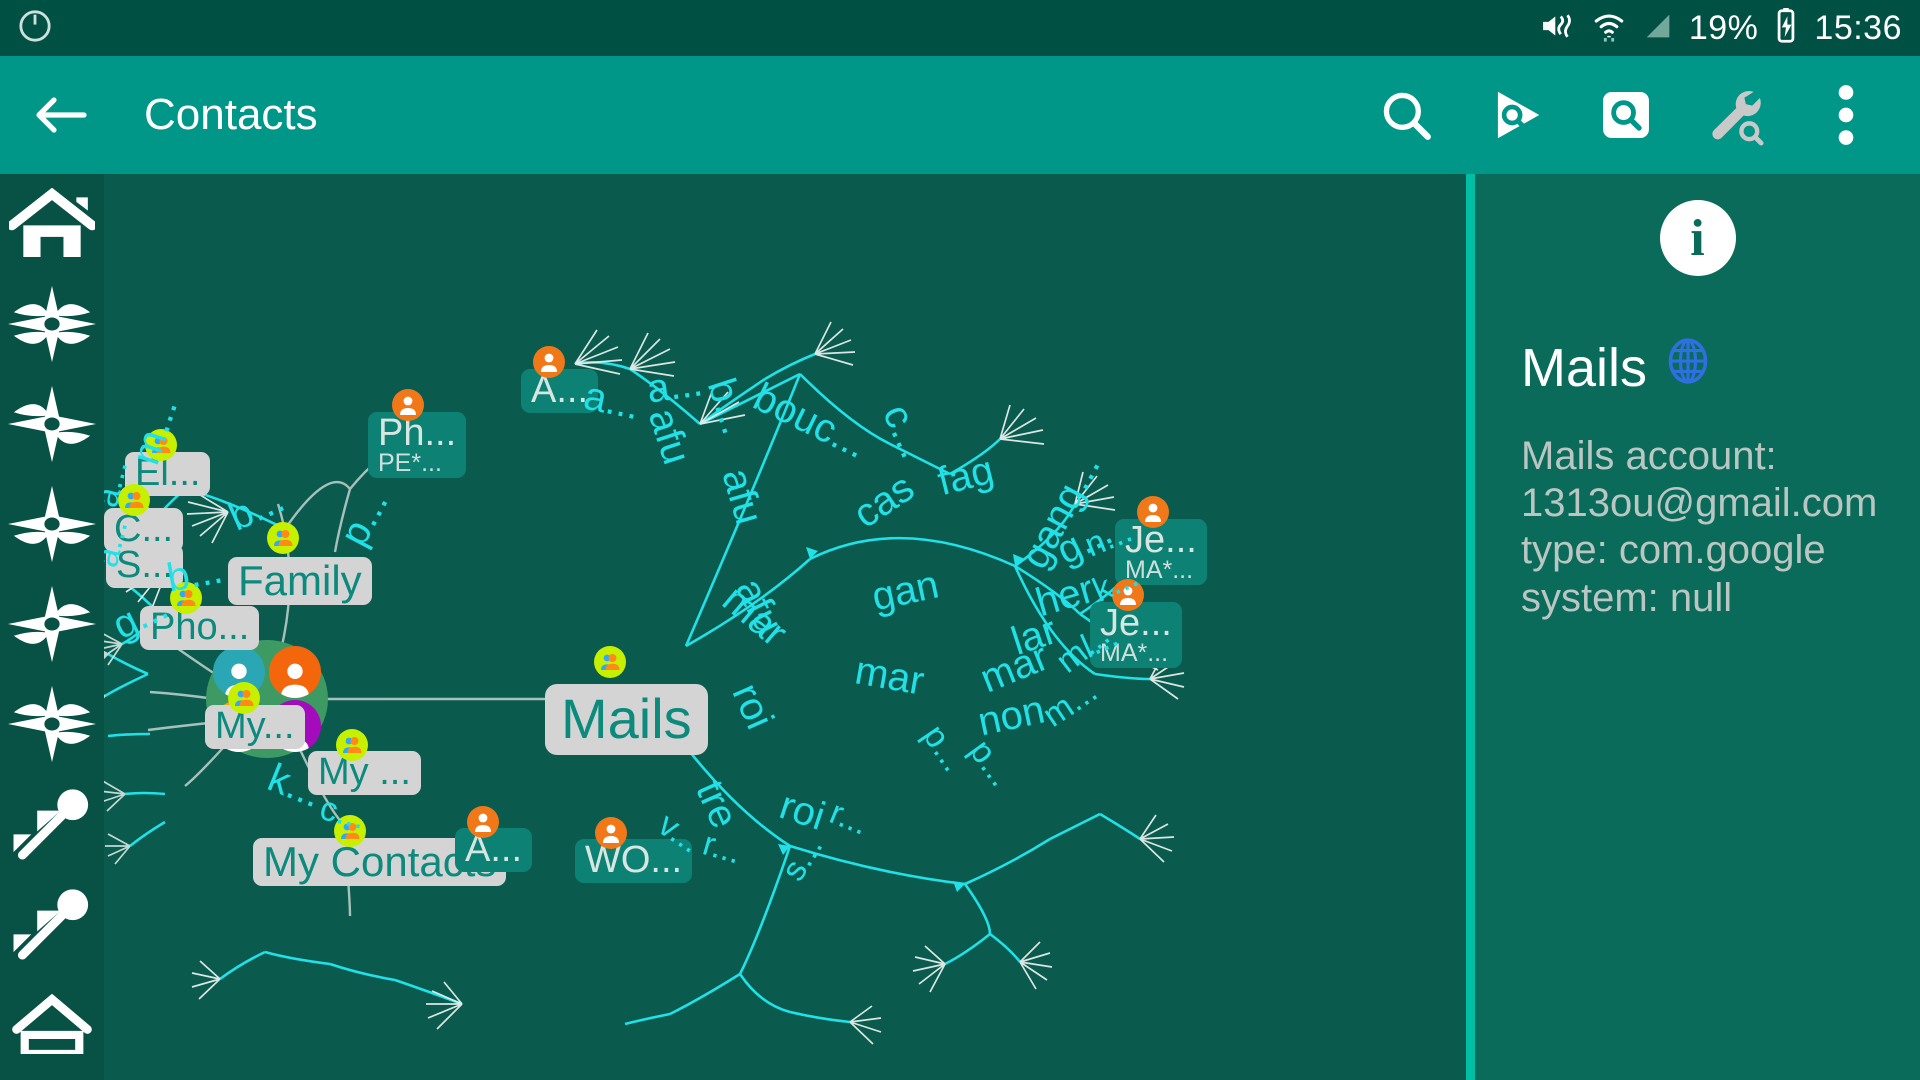 This screenshot has width=1920, height=1080. What do you see at coordinates (1470, 627) in the screenshot?
I see `pane-divider` at bounding box center [1470, 627].